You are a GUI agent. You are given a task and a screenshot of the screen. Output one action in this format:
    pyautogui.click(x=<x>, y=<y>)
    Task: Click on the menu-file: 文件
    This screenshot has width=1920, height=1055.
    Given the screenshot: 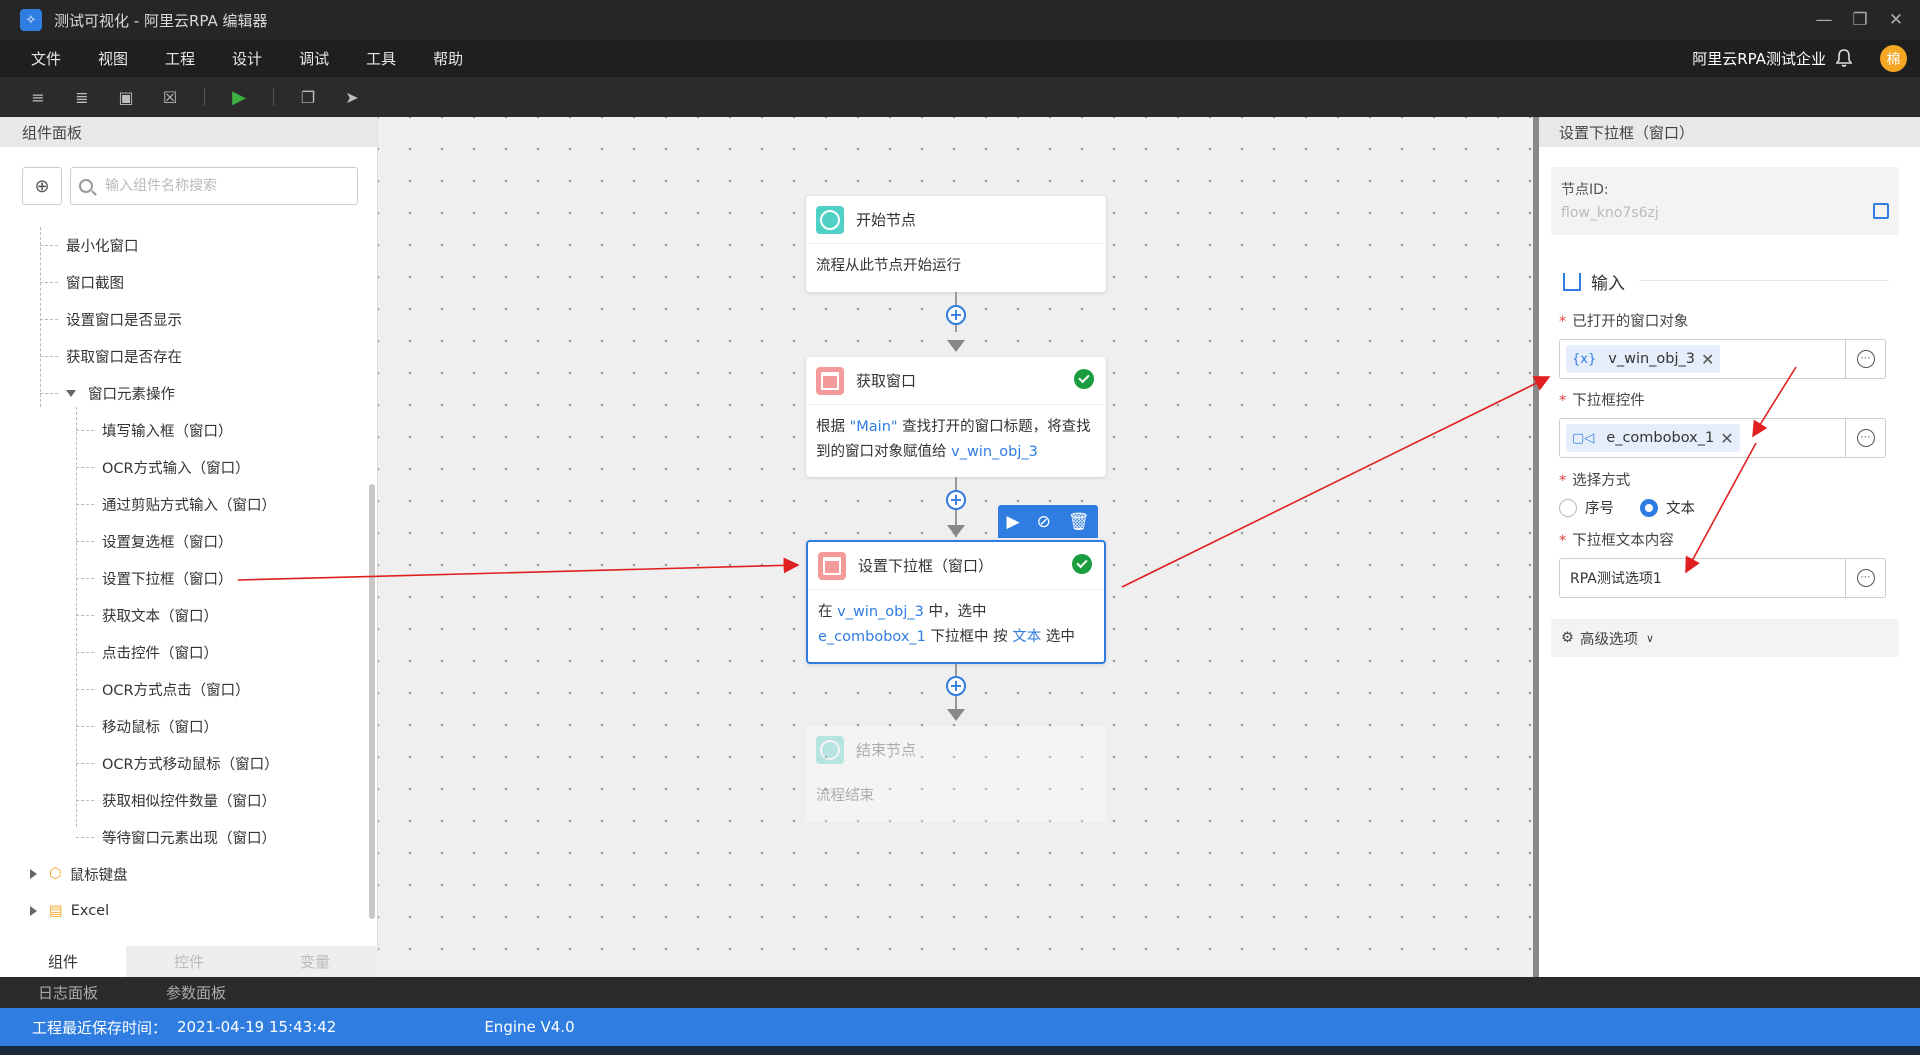 What is the action you would take?
    pyautogui.click(x=46, y=58)
    